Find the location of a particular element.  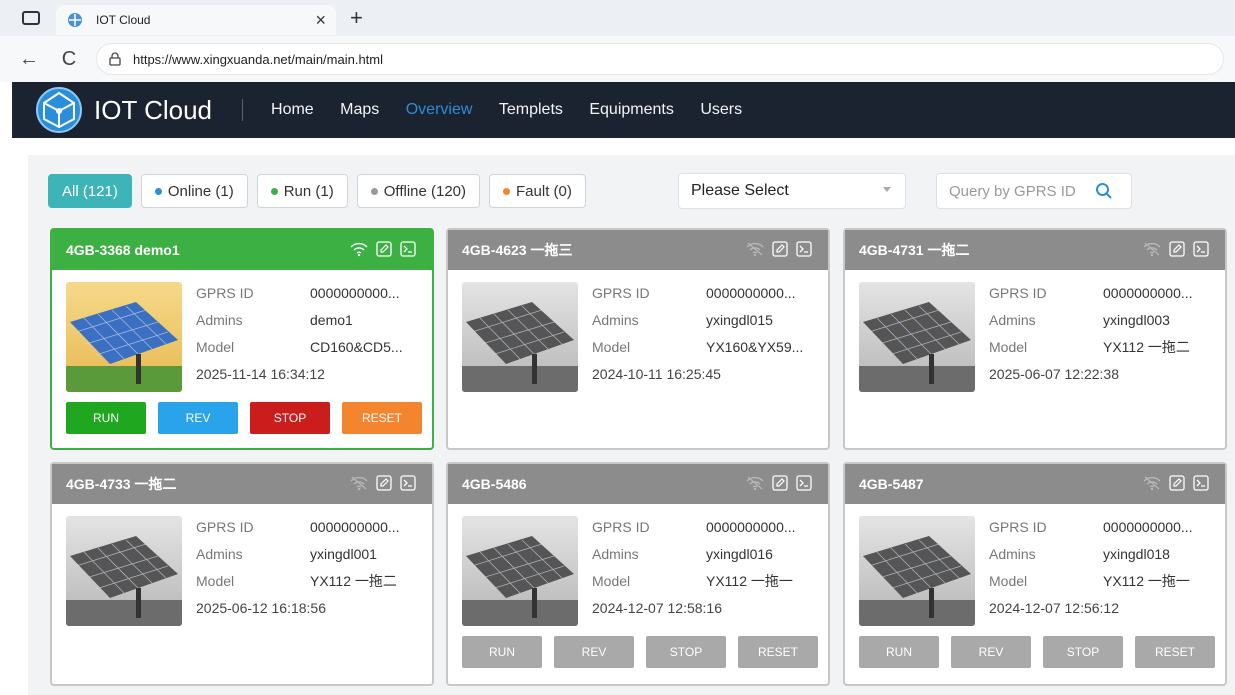

lock-icon is located at coordinates (115, 59).